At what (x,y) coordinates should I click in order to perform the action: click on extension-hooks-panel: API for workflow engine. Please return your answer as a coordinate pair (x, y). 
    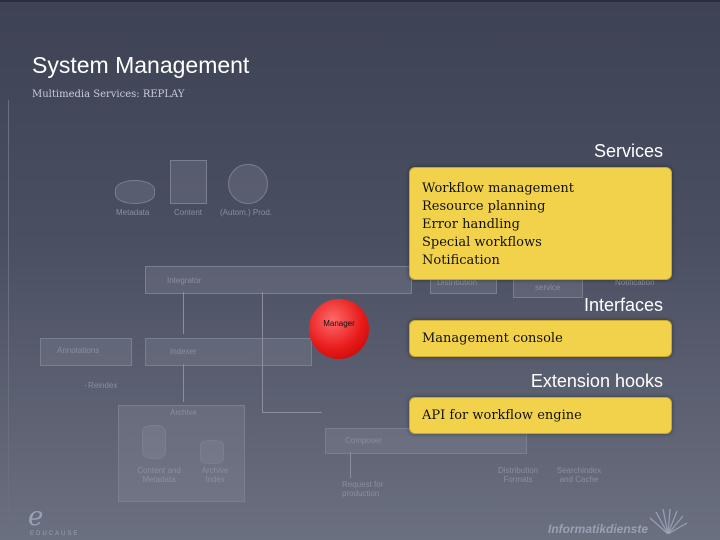
    Looking at the image, I should click on (540, 415).